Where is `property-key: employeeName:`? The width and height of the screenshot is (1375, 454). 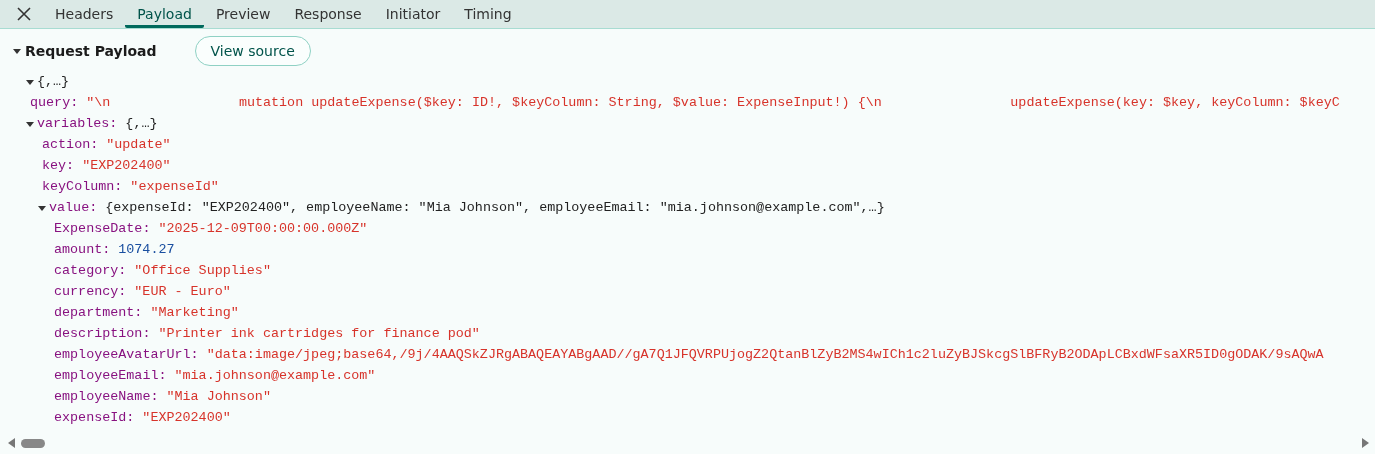 property-key: employeeName: is located at coordinates (106, 396).